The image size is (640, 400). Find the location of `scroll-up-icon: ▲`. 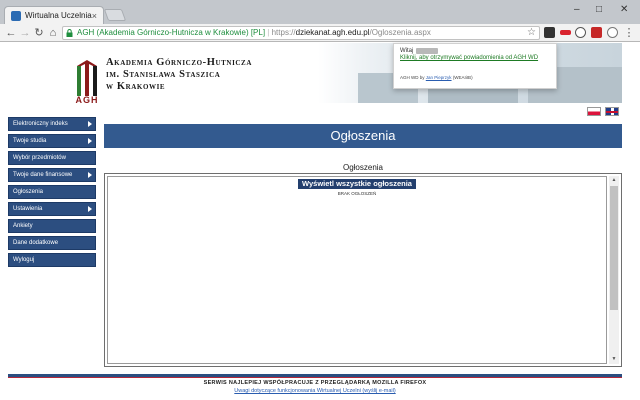

scroll-up-icon: ▲ is located at coordinates (614, 180).